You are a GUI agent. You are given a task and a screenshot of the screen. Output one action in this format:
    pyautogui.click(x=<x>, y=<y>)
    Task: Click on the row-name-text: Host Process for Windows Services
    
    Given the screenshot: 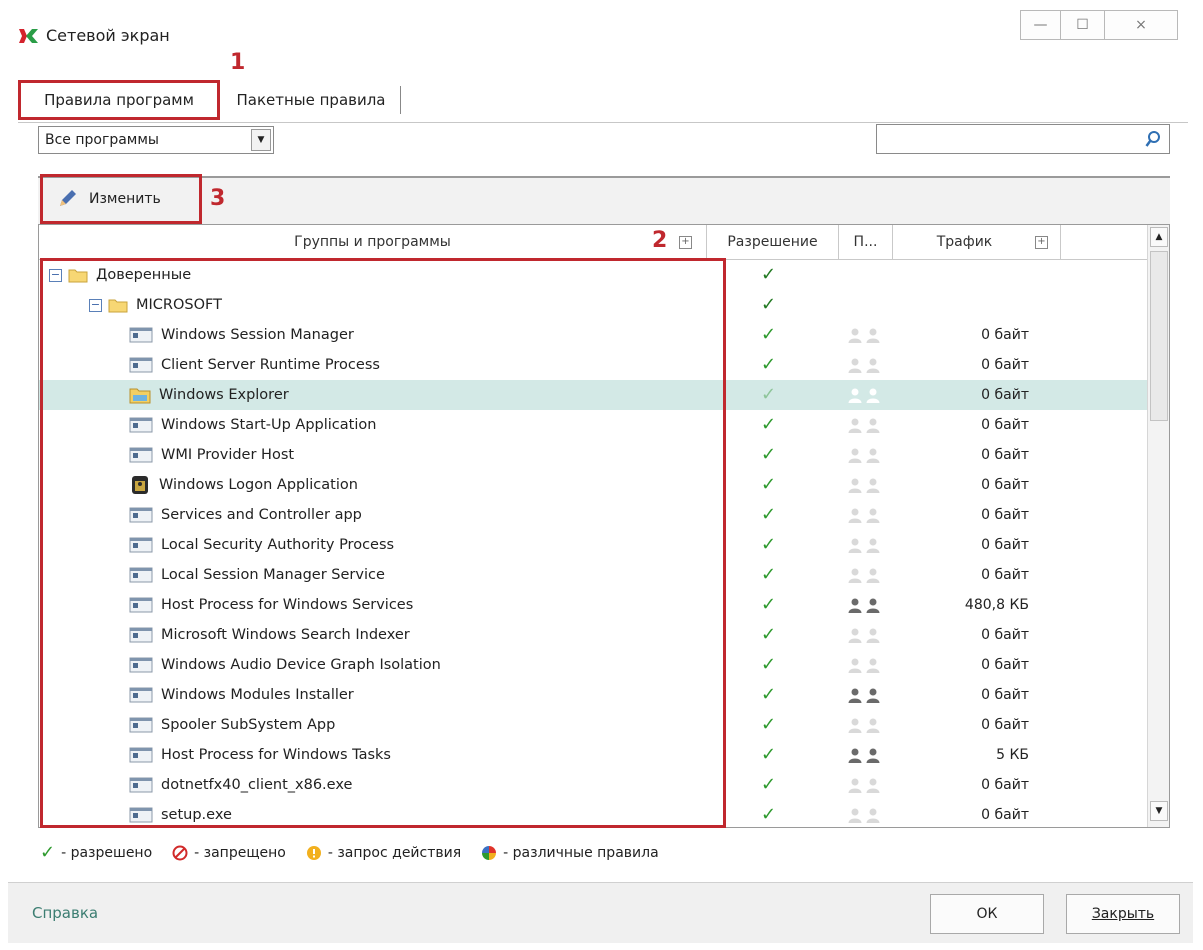 What is the action you would take?
    pyautogui.click(x=287, y=605)
    